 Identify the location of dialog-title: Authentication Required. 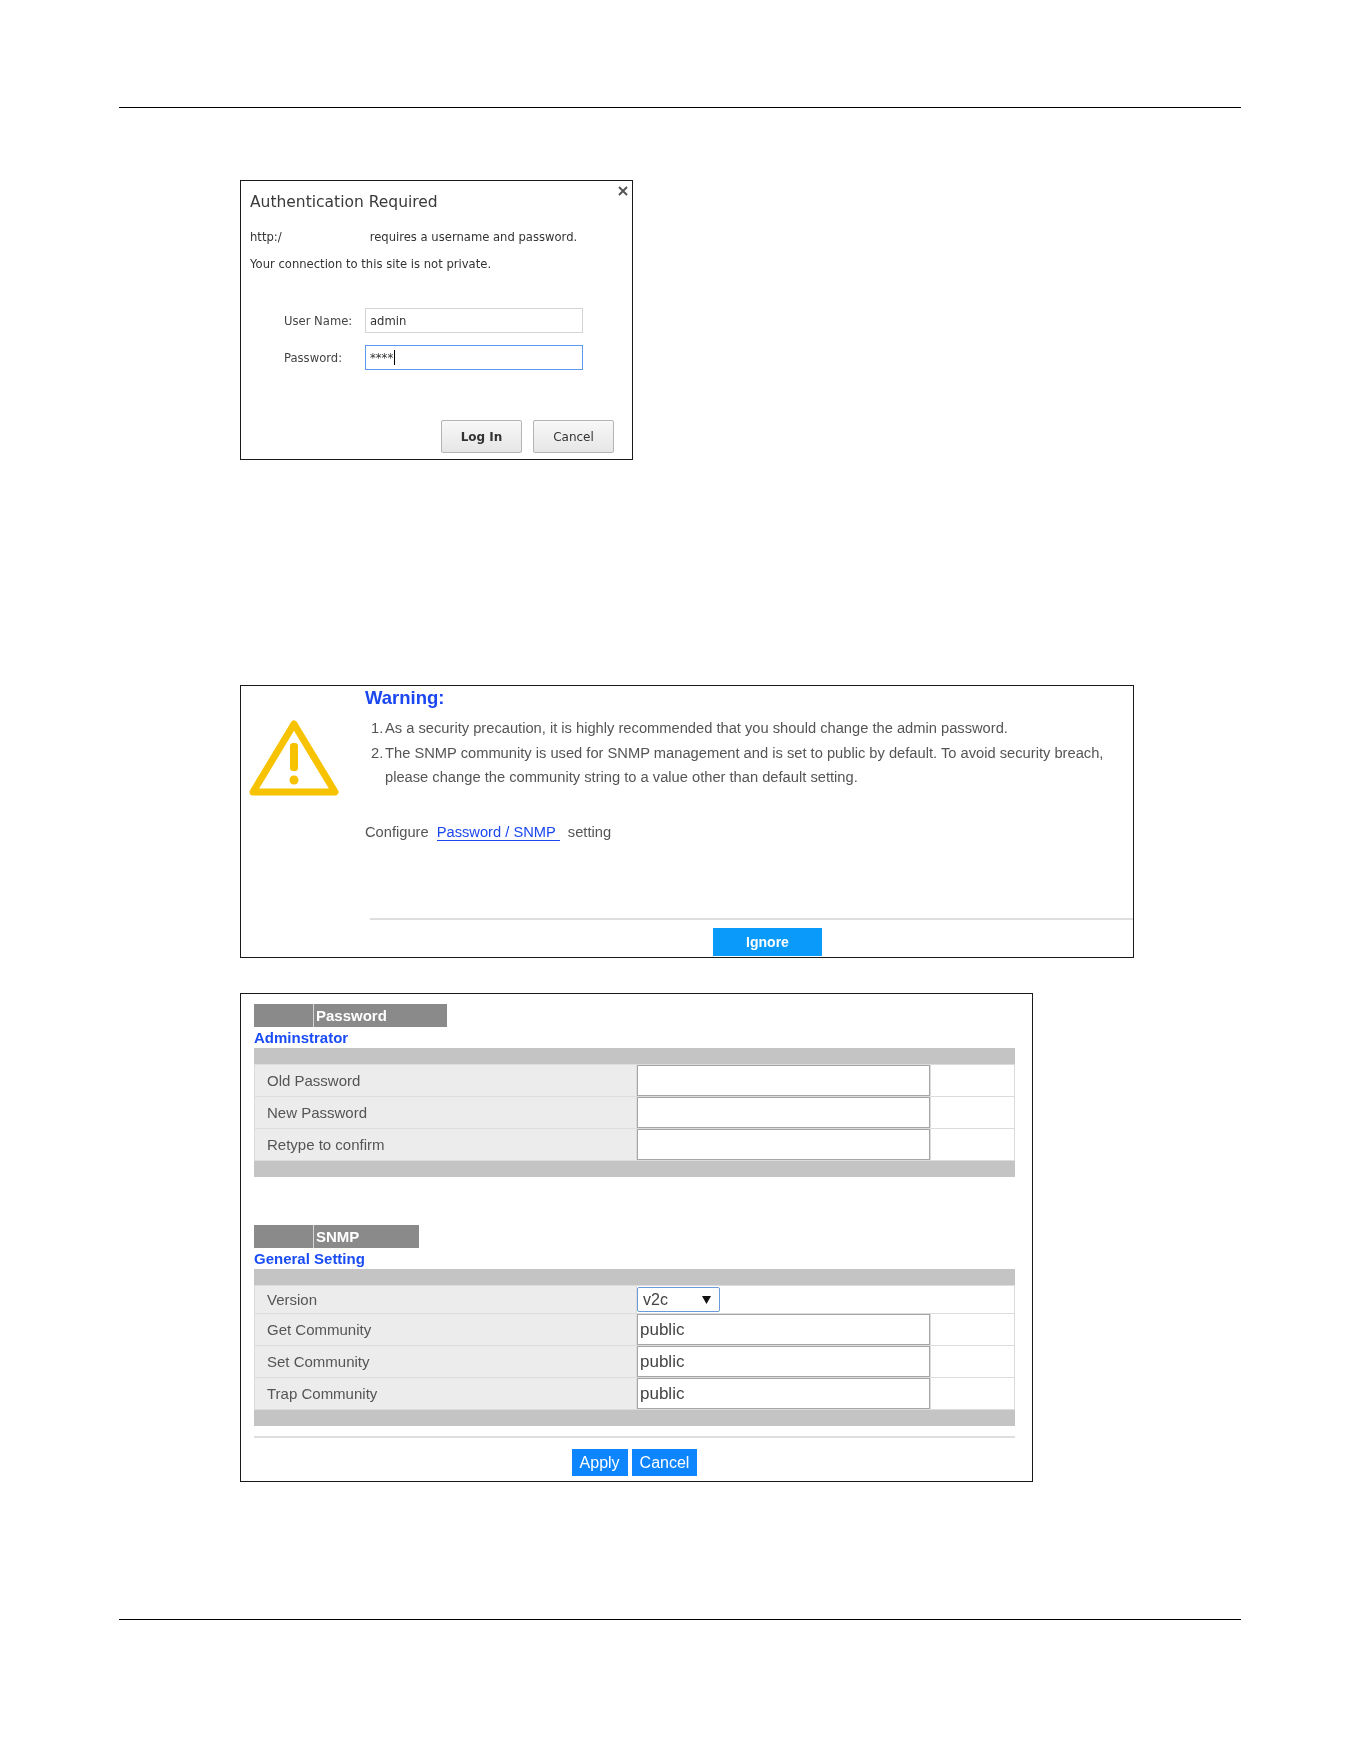
(344, 202).